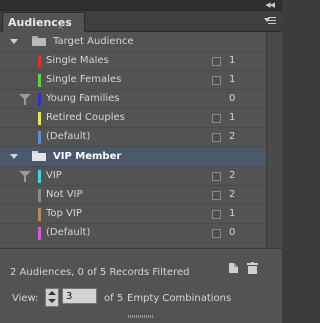 The width and height of the screenshot is (320, 323). I want to click on audience-row: (Default) 2, so click(133, 137).